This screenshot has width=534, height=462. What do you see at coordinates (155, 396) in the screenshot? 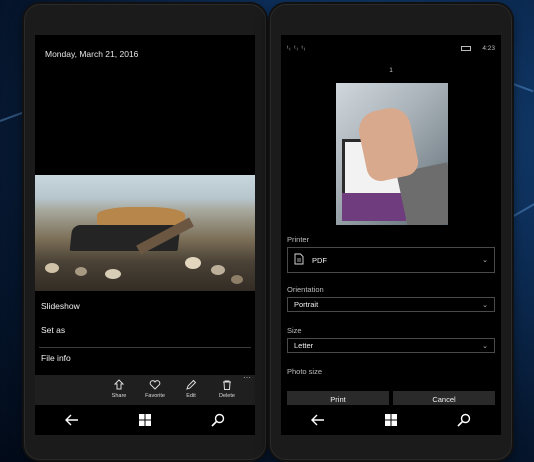
I see `favorite-label: Favorite` at bounding box center [155, 396].